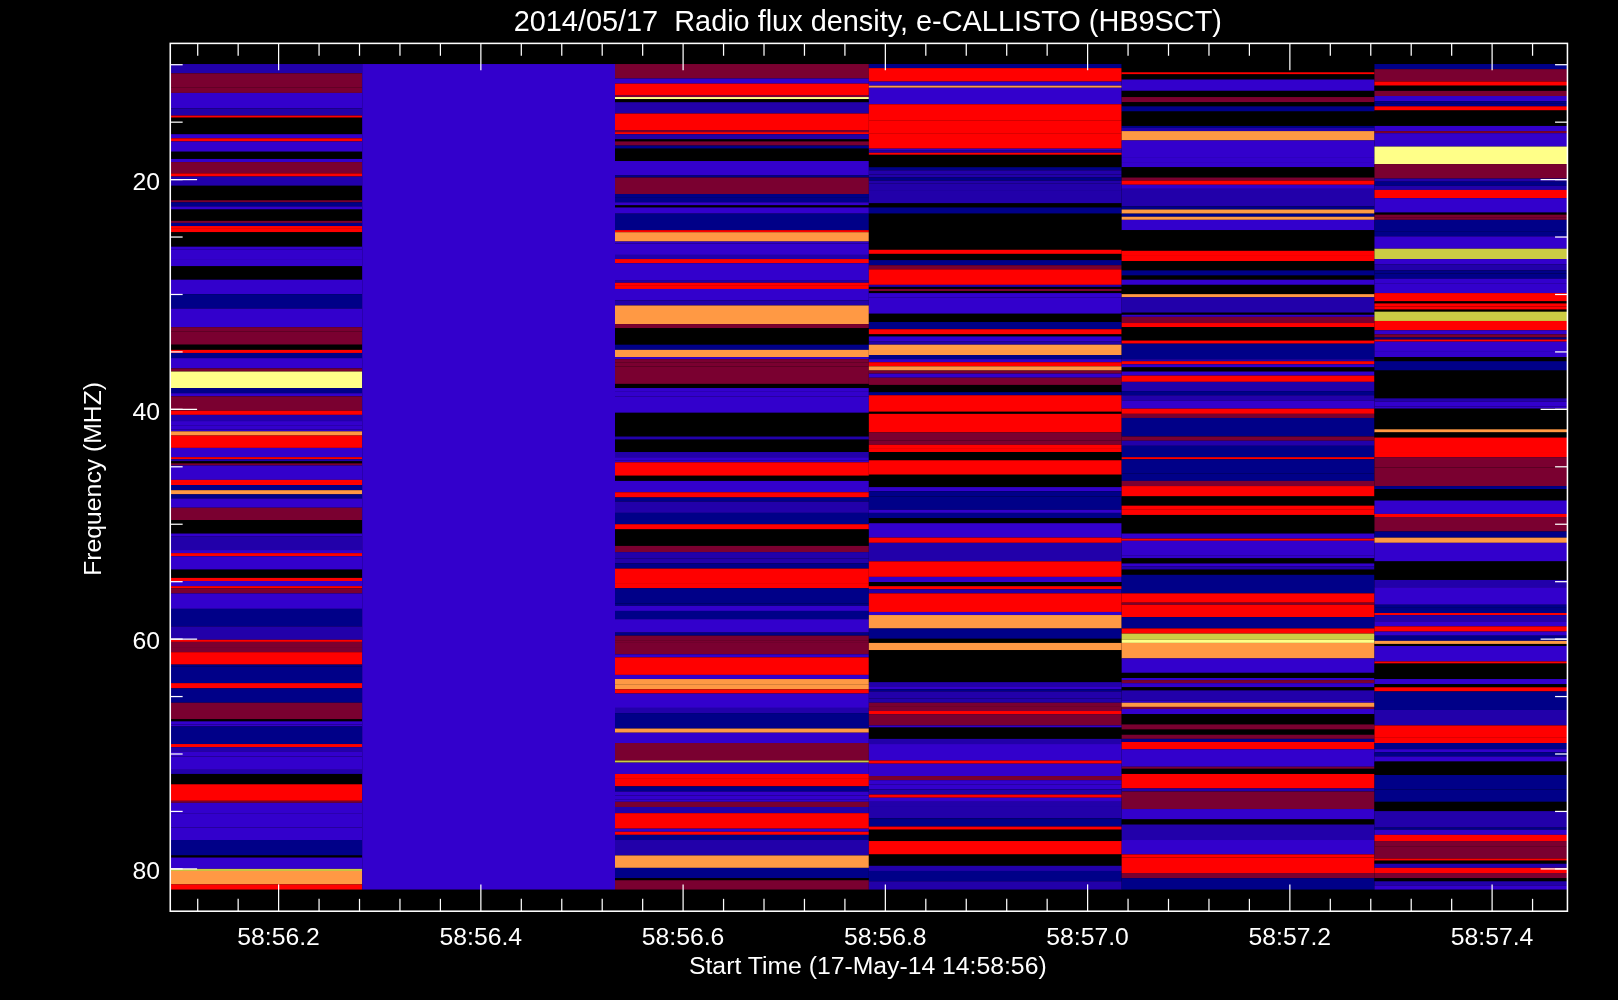 Image resolution: width=1618 pixels, height=1000 pixels. Describe the element at coordinates (146, 181) in the screenshot. I see `y-tick-label: 20` at that location.